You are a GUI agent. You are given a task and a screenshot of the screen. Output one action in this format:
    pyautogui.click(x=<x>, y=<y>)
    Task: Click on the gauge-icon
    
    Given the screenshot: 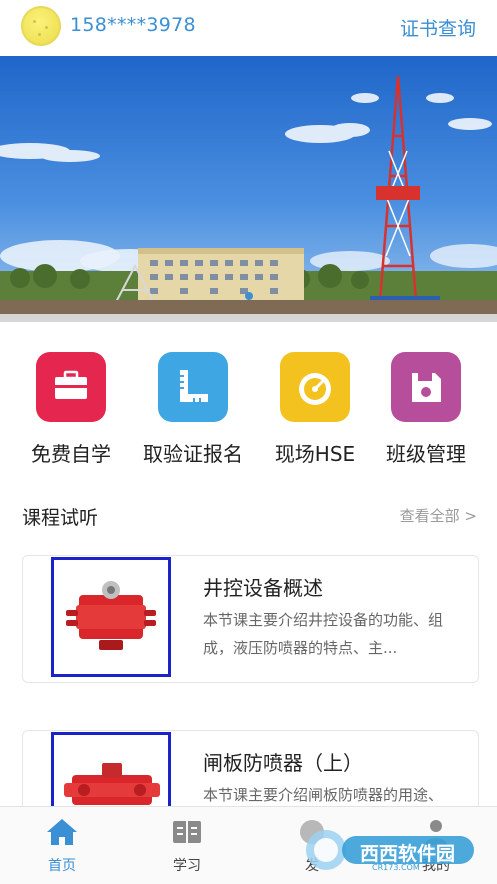 What is the action you would take?
    pyautogui.click(x=315, y=387)
    